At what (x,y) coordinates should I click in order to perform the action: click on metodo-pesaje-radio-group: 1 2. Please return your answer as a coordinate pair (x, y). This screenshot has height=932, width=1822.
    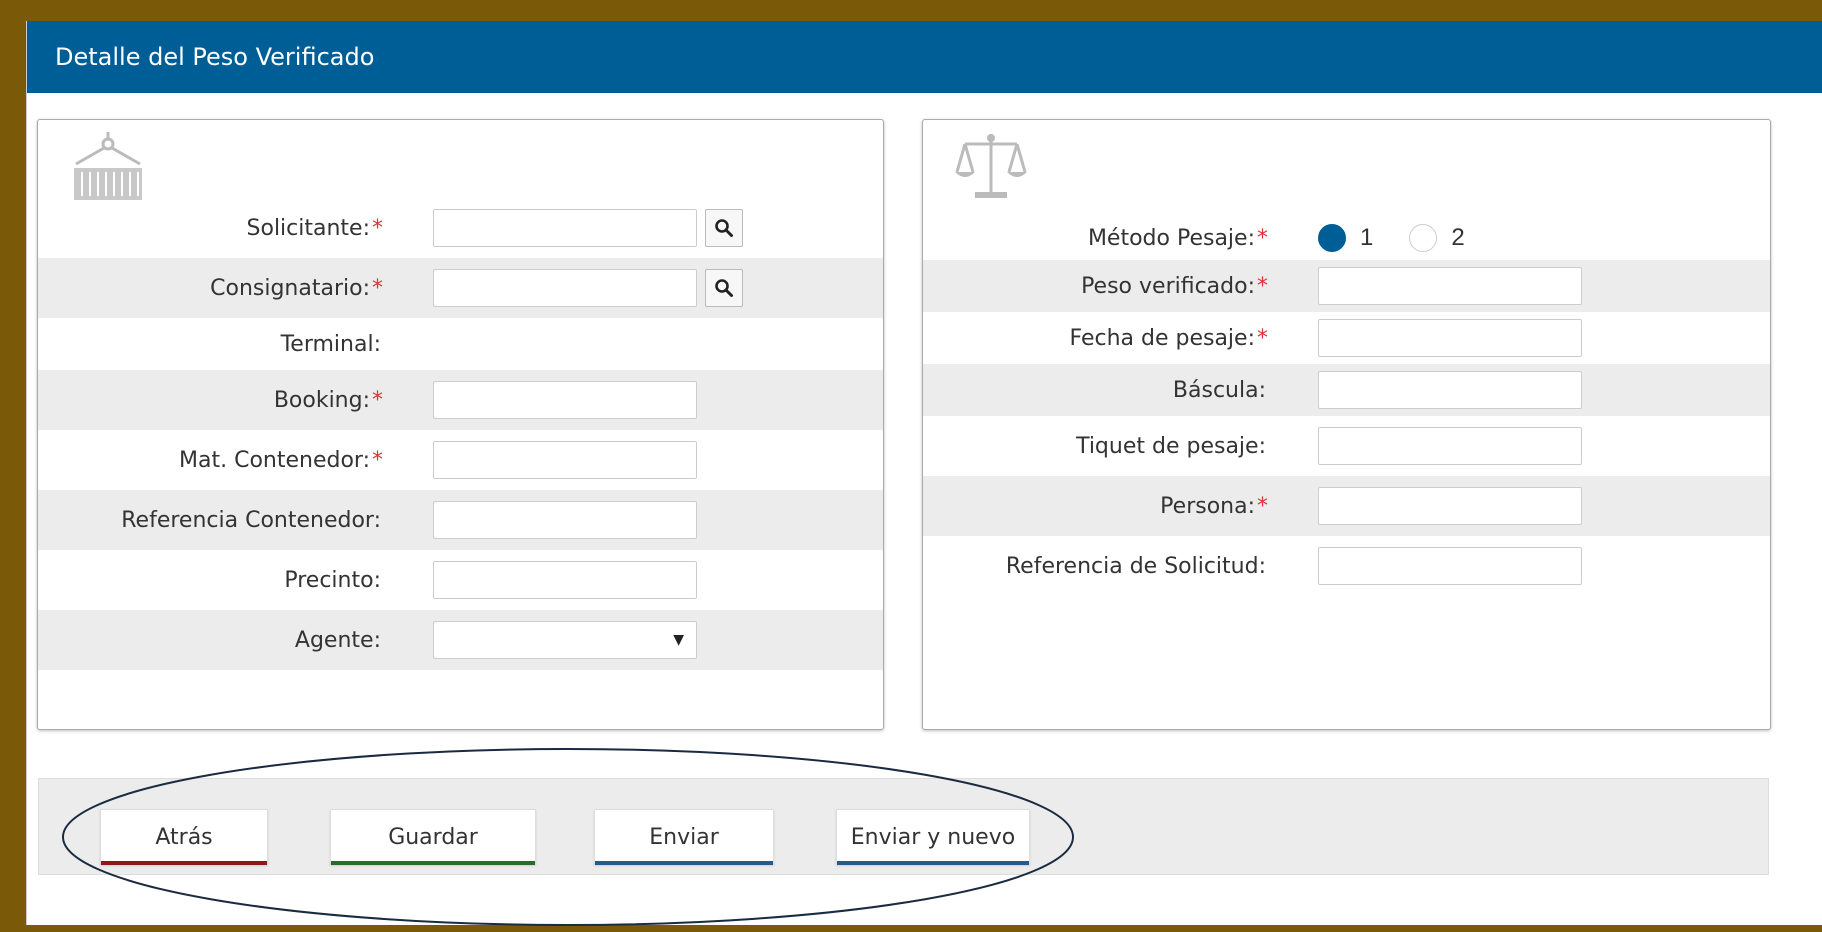
    Looking at the image, I should click on (1402, 238).